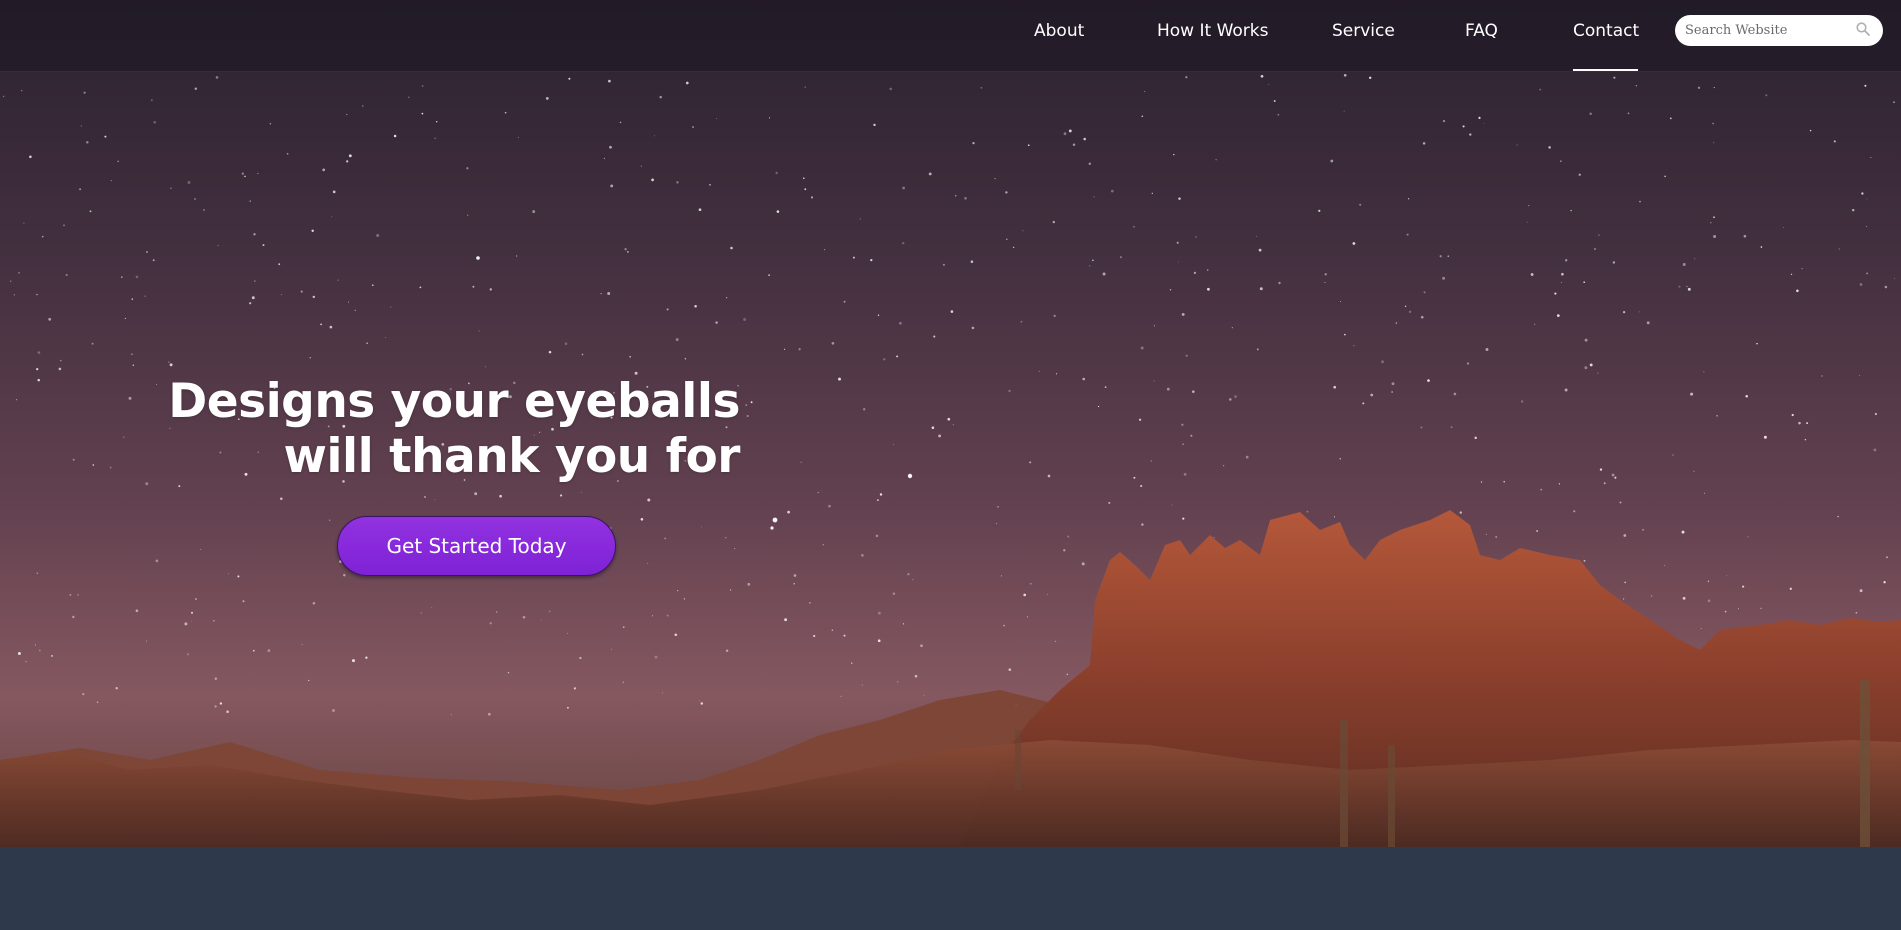 The height and width of the screenshot is (930, 1901). I want to click on search-input, so click(1768, 30).